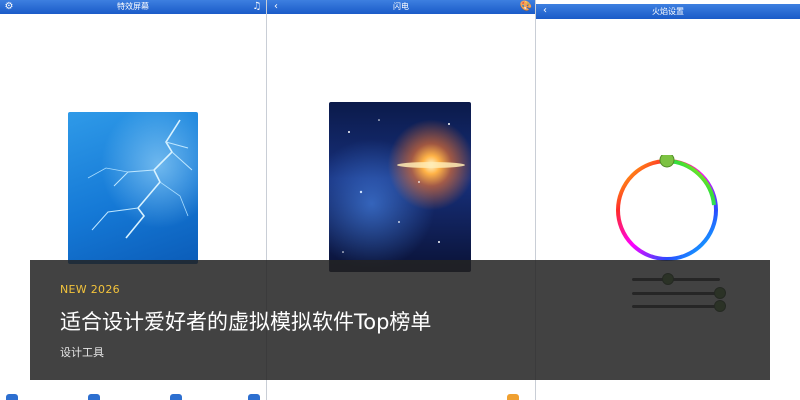  What do you see at coordinates (667, 208) in the screenshot?
I see `color-wheel` at bounding box center [667, 208].